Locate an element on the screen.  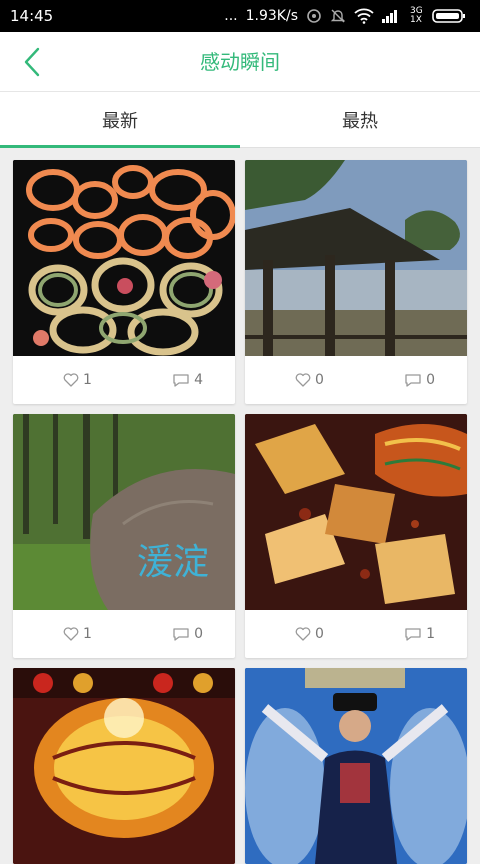
photo-pavilion is located at coordinates (356, 258).